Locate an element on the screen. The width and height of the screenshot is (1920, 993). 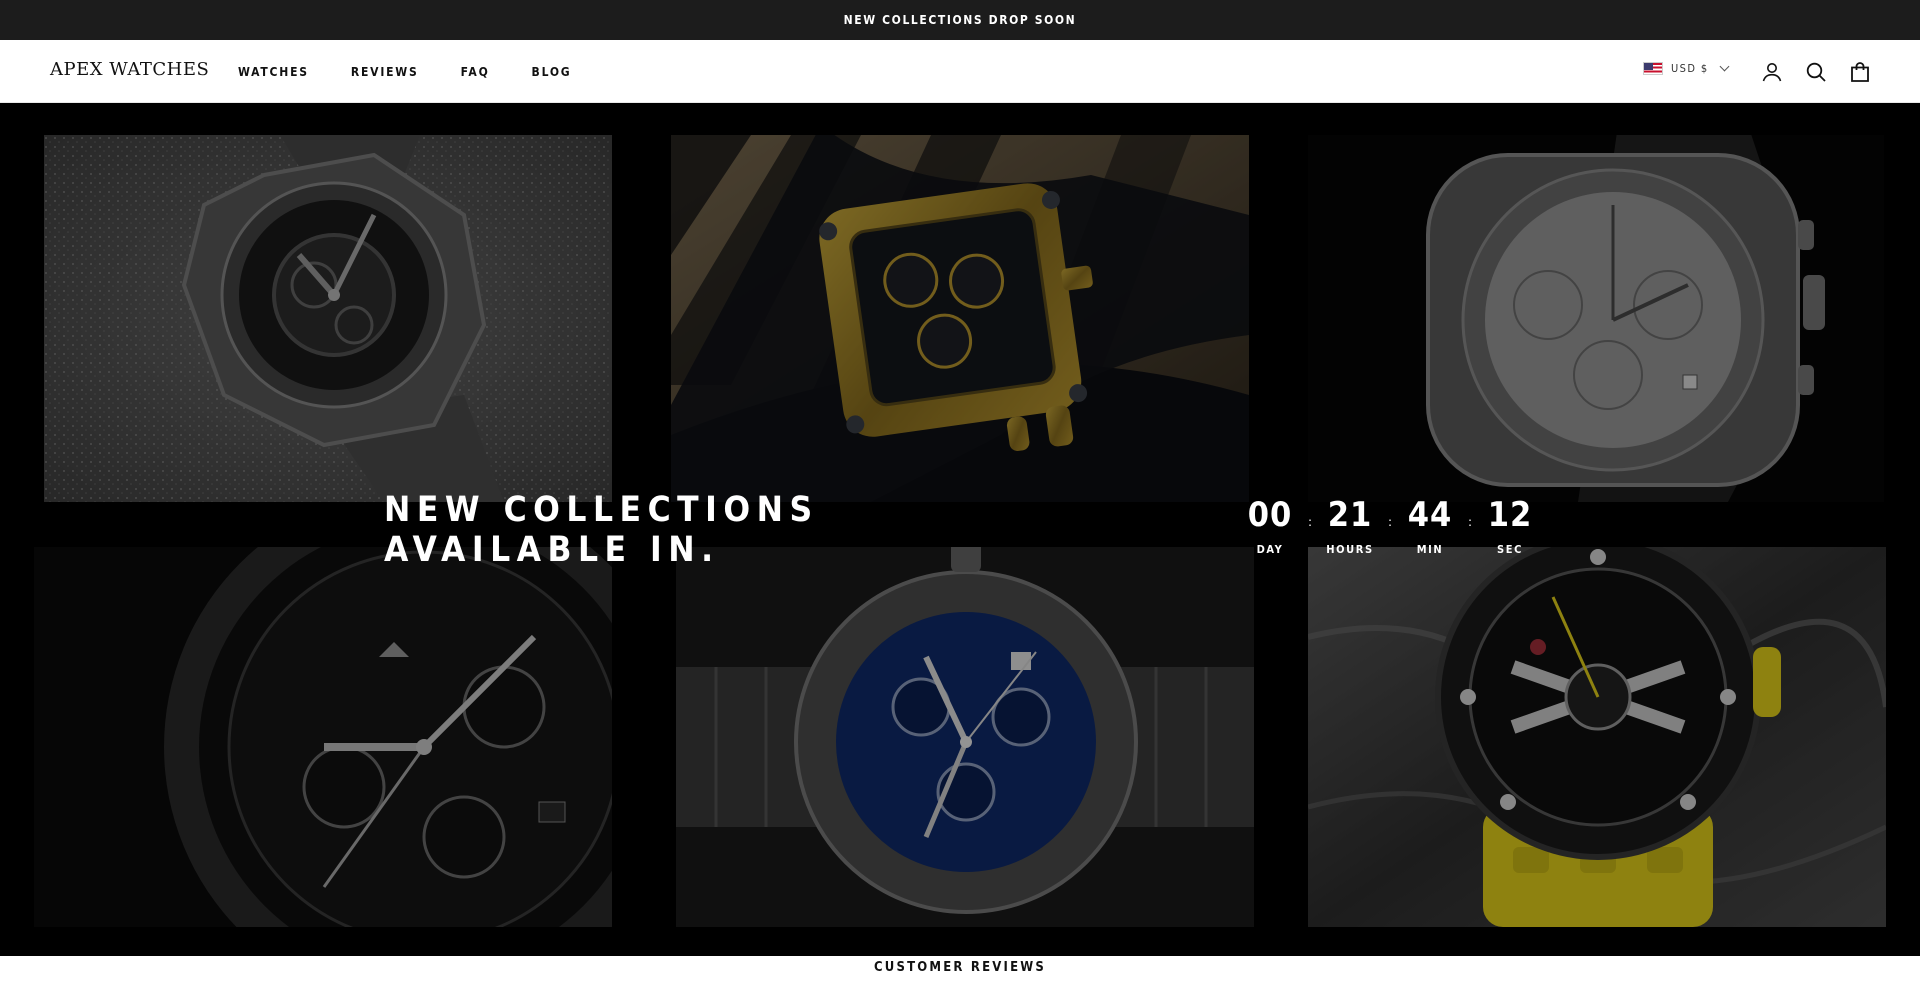
logo: APEX WATCHES is located at coordinates (129, 69).